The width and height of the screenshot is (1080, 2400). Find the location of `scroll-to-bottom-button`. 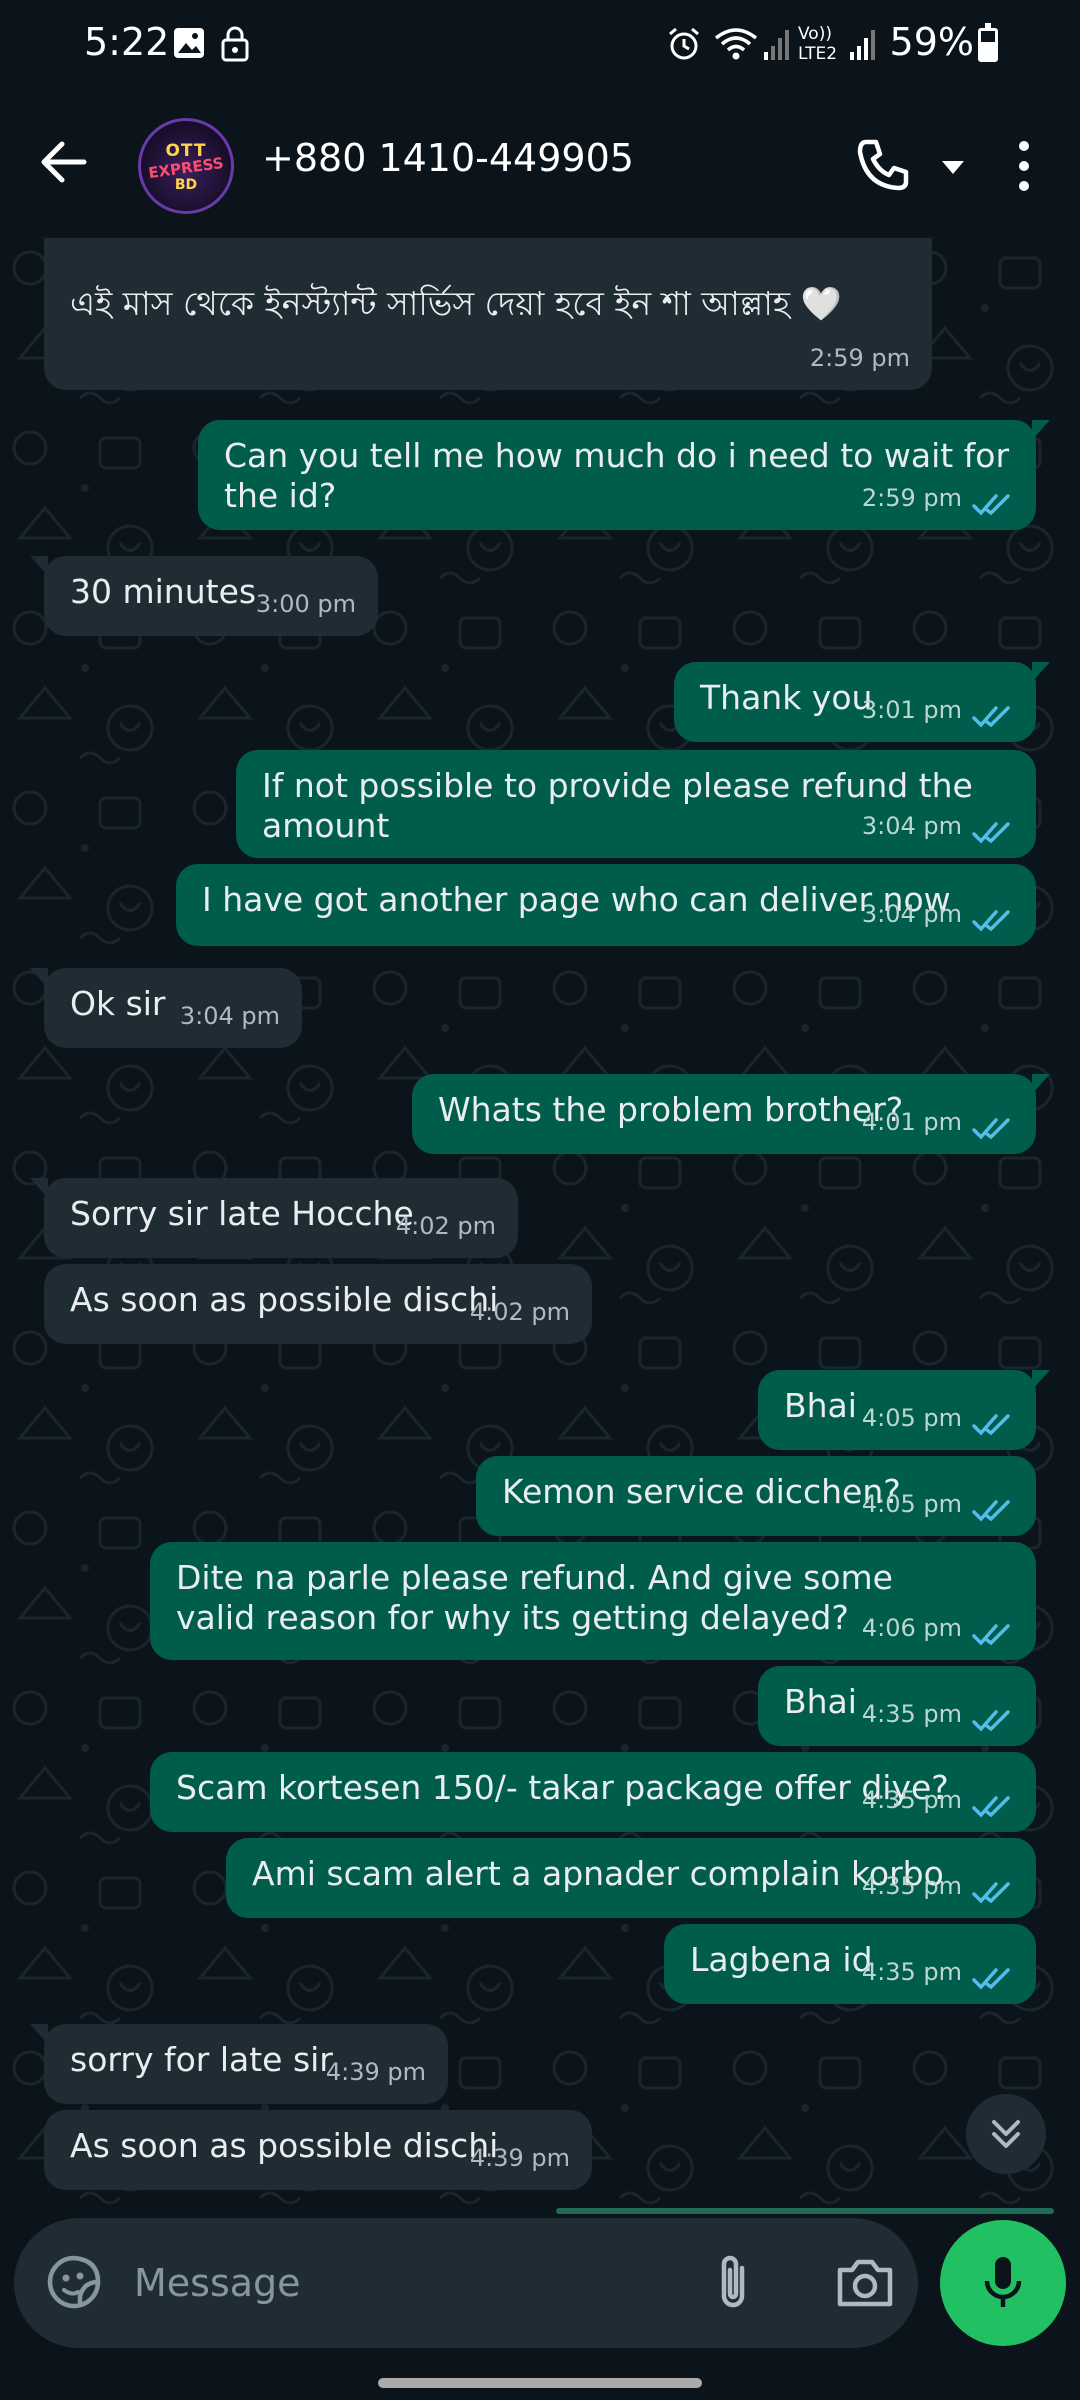

scroll-to-bottom-button is located at coordinates (1006, 2134).